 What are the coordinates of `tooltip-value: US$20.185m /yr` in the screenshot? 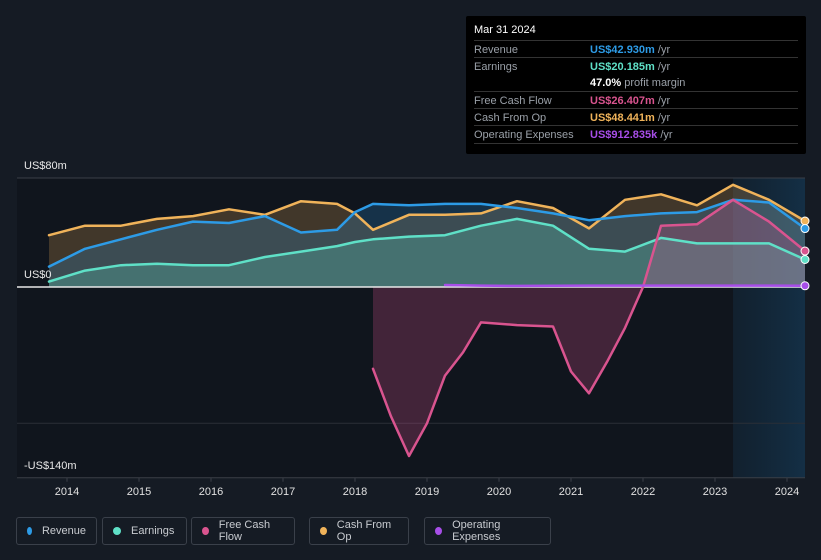 It's located at (630, 67).